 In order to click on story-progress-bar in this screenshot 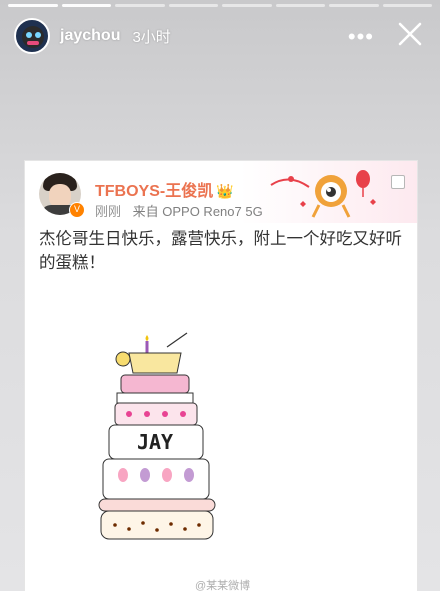, I will do `click(220, 5)`.